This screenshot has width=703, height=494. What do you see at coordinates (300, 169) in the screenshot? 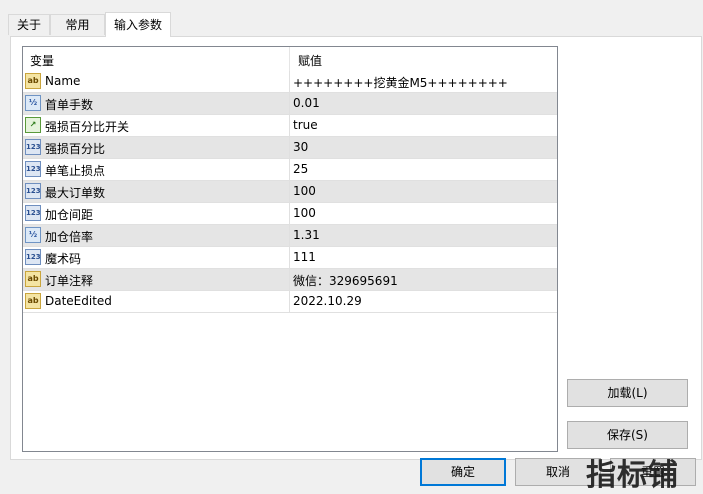
I see `parameter-value: 25` at bounding box center [300, 169].